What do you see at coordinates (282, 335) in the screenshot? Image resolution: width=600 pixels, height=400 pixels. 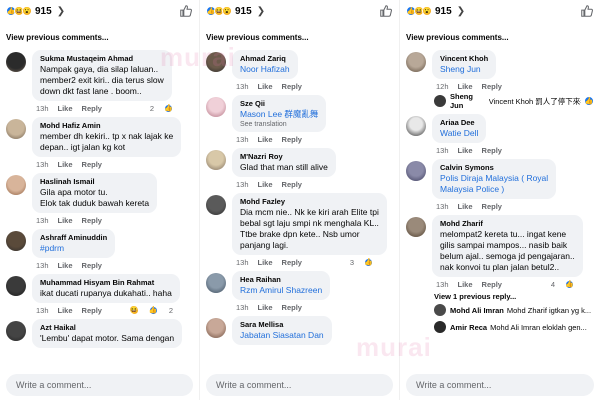 I see `mention-link: Jabatan Siasatan Dan` at bounding box center [282, 335].